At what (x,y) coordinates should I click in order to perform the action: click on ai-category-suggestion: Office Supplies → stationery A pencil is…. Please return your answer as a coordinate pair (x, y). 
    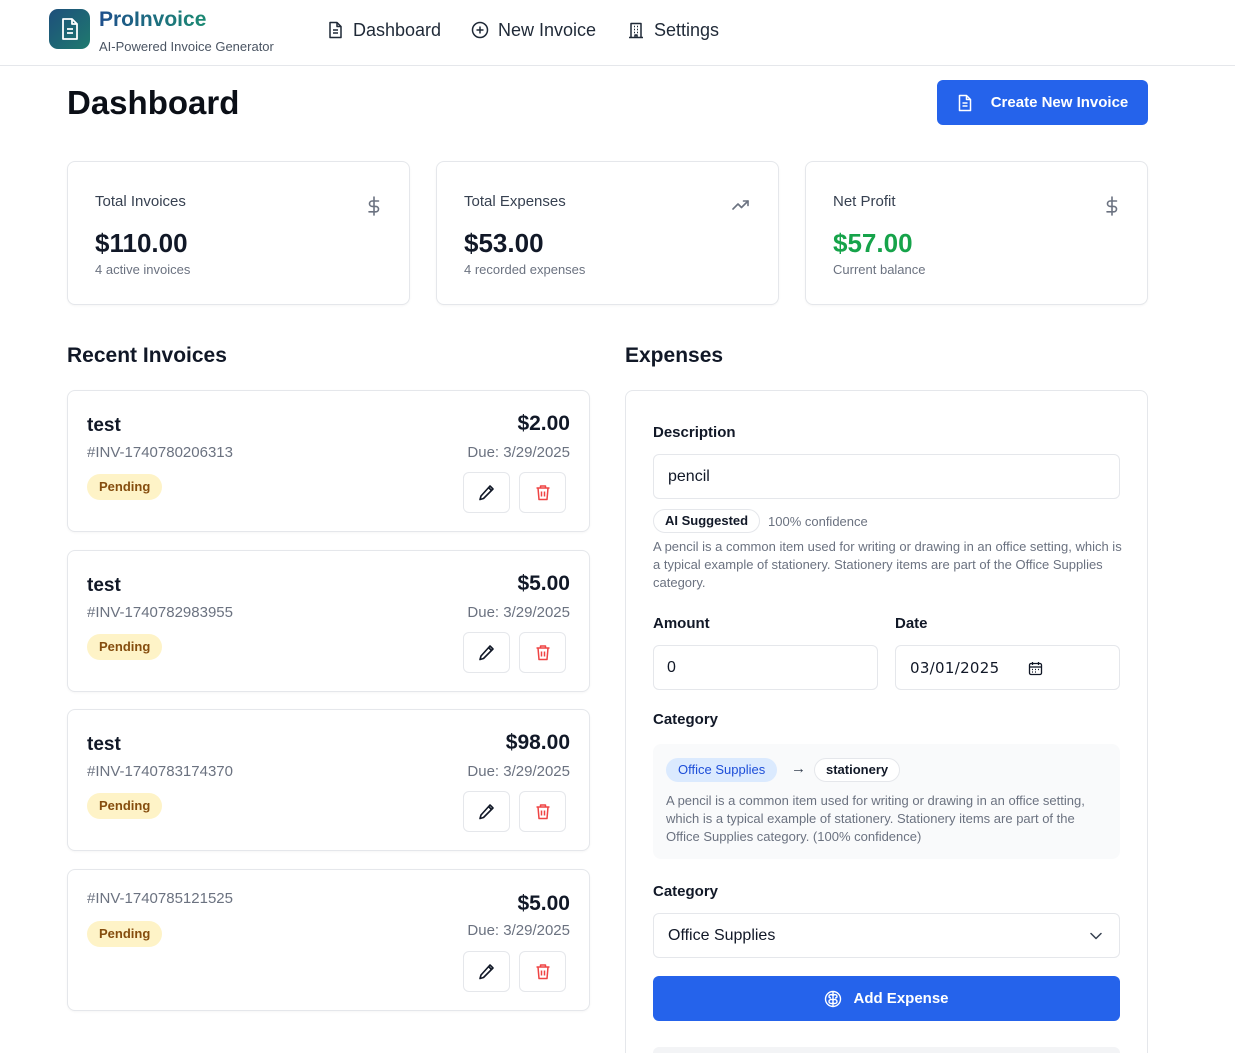
    Looking at the image, I should click on (886, 801).